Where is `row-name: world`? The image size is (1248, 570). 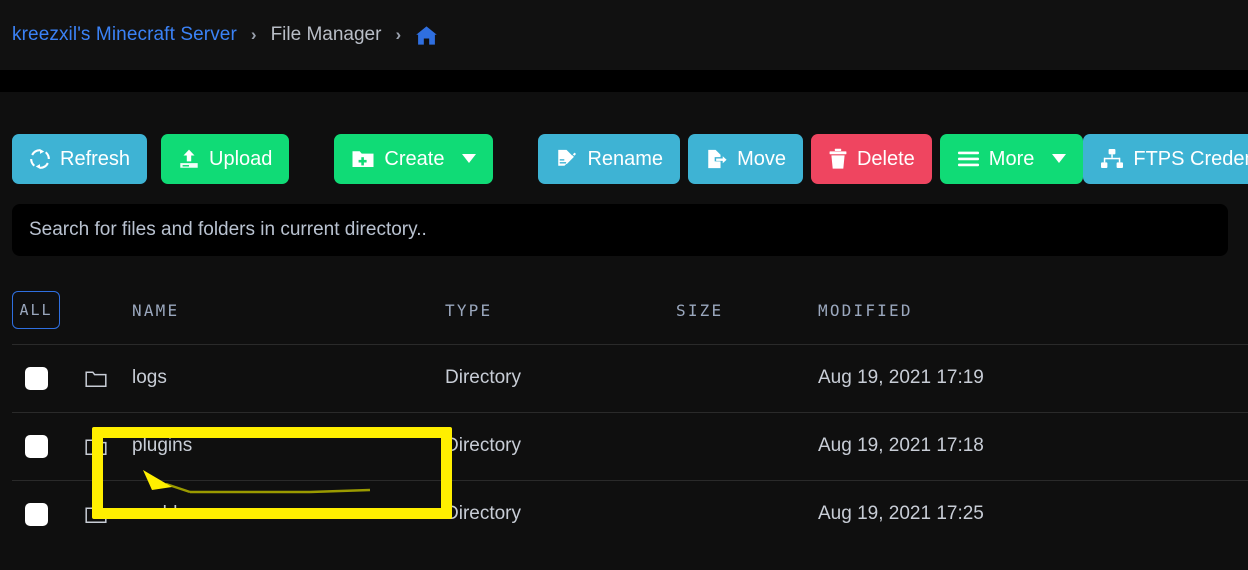
row-name: world is located at coordinates (288, 514).